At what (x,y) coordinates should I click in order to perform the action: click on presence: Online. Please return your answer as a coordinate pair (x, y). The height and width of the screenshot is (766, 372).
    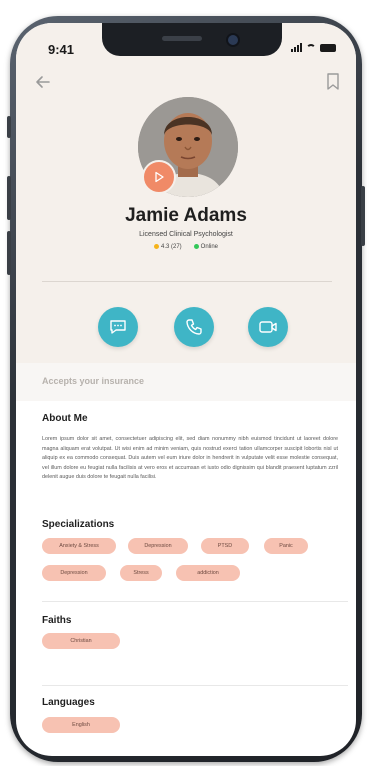
    Looking at the image, I should click on (206, 247).